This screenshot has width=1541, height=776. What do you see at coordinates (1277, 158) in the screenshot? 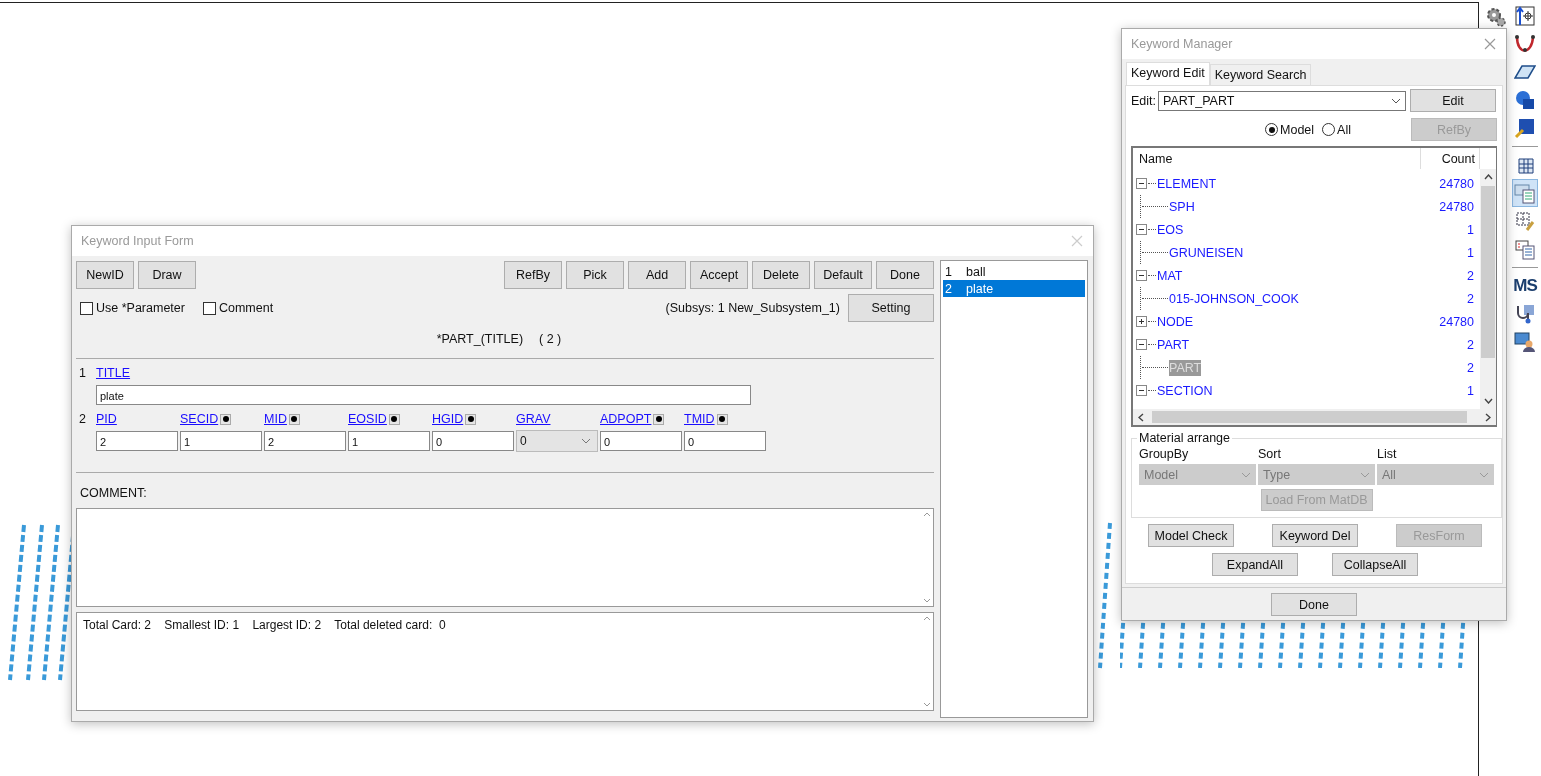
I see `column-header: Name` at bounding box center [1277, 158].